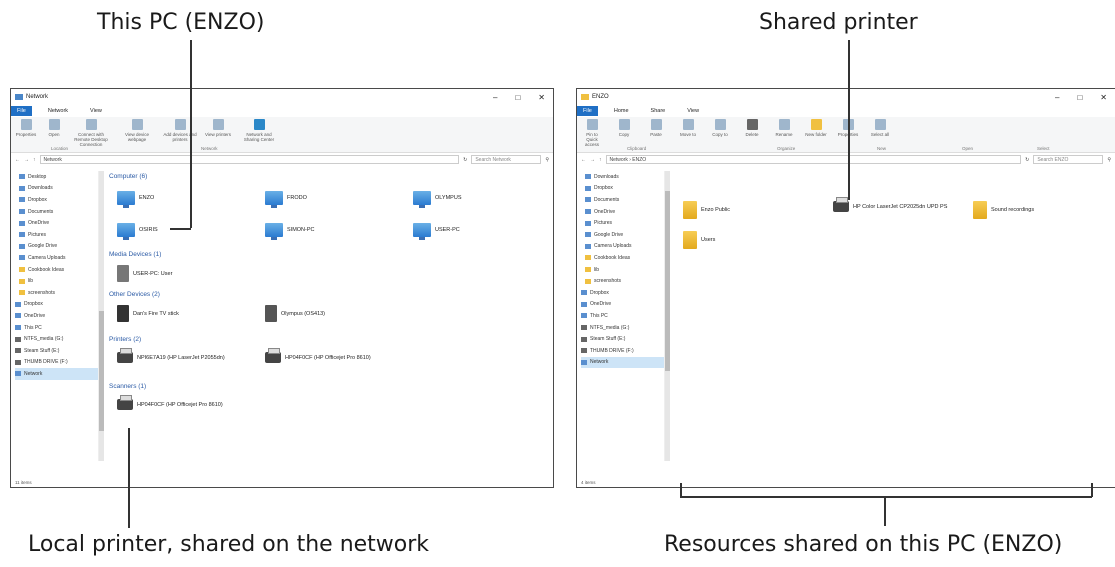 The height and width of the screenshot is (567, 1115). What do you see at coordinates (318, 355) in the screenshot?
I see `printer-item: HP04F0CF (HP Officejet Pro 8610)` at bounding box center [318, 355].